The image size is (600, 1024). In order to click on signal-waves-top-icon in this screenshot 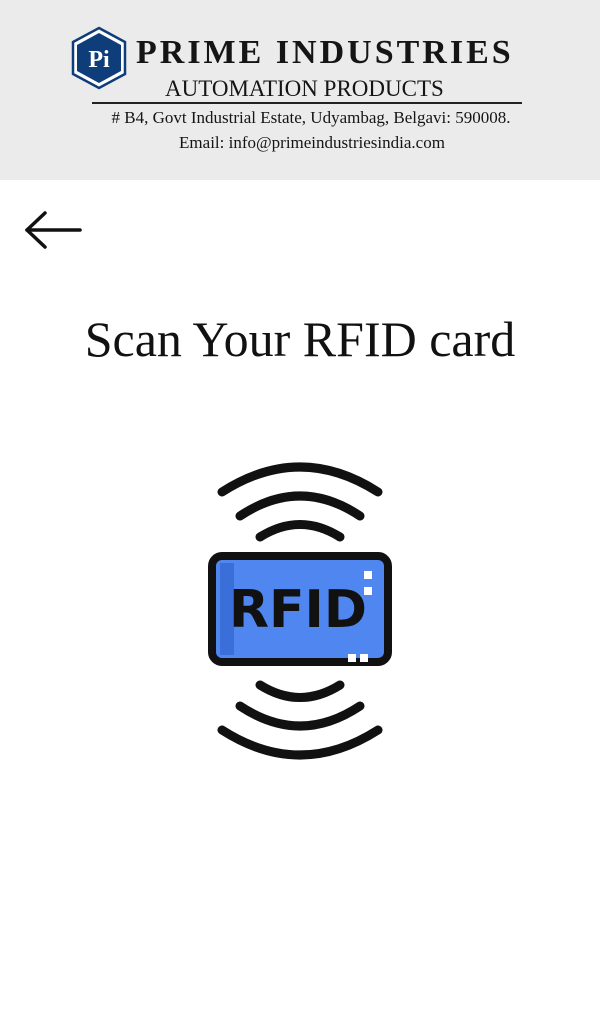, I will do `click(300, 502)`.